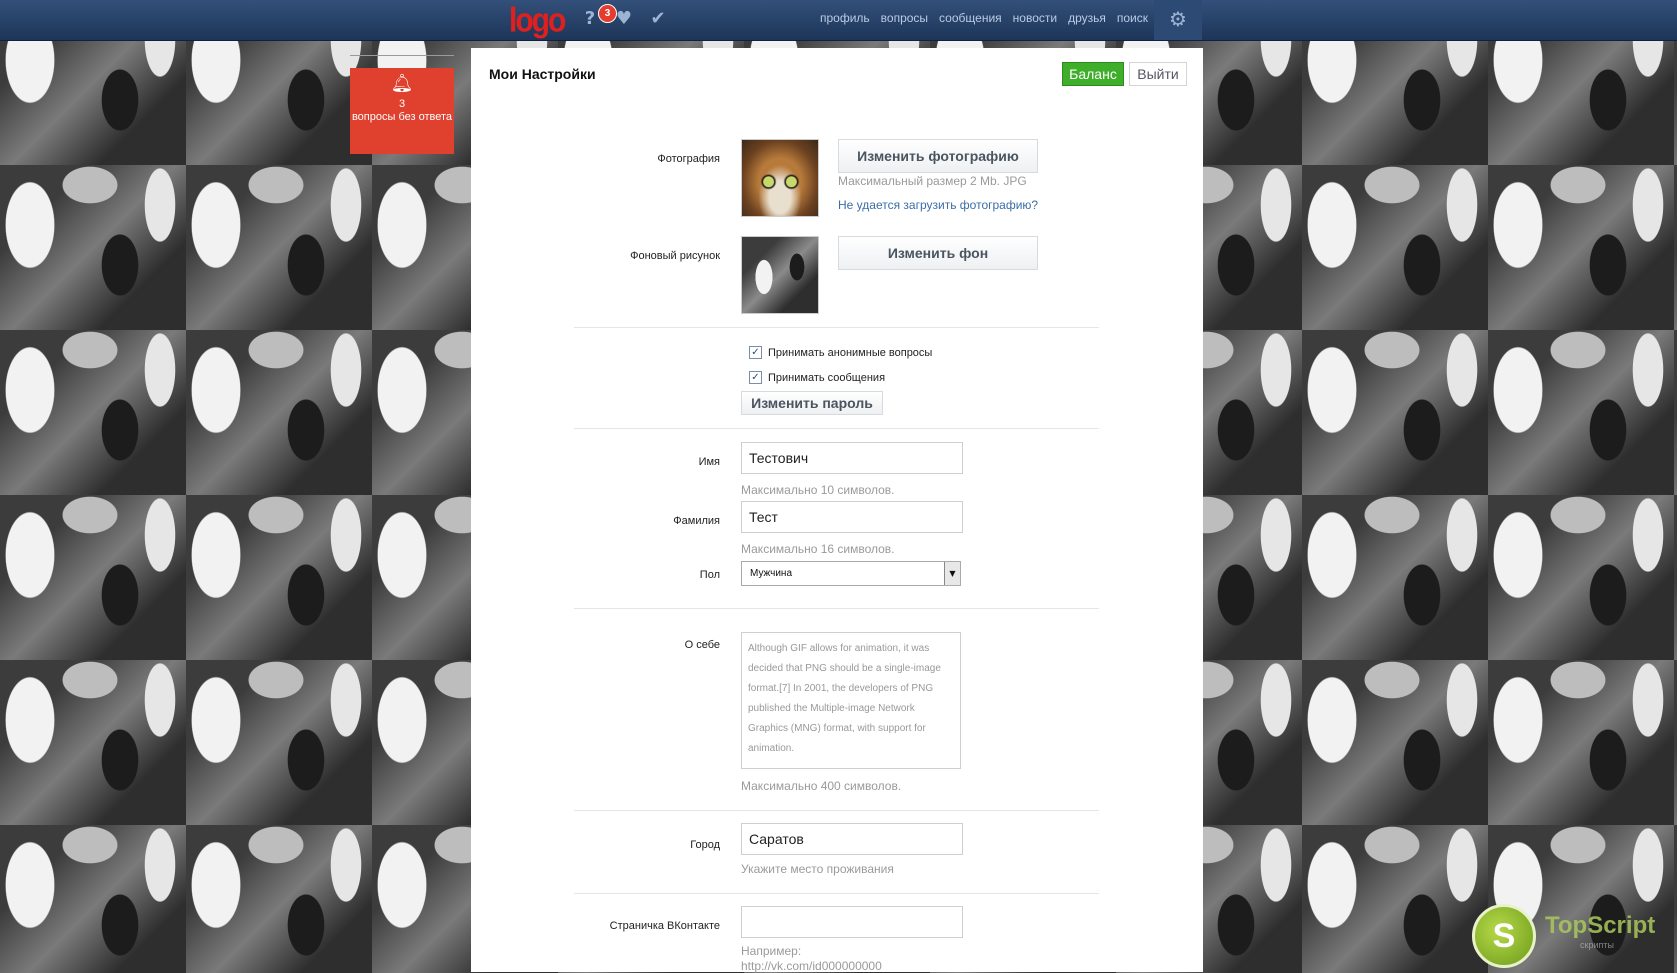 Image resolution: width=1677 pixels, height=973 pixels. I want to click on watermark-logo: S, so click(1504, 936).